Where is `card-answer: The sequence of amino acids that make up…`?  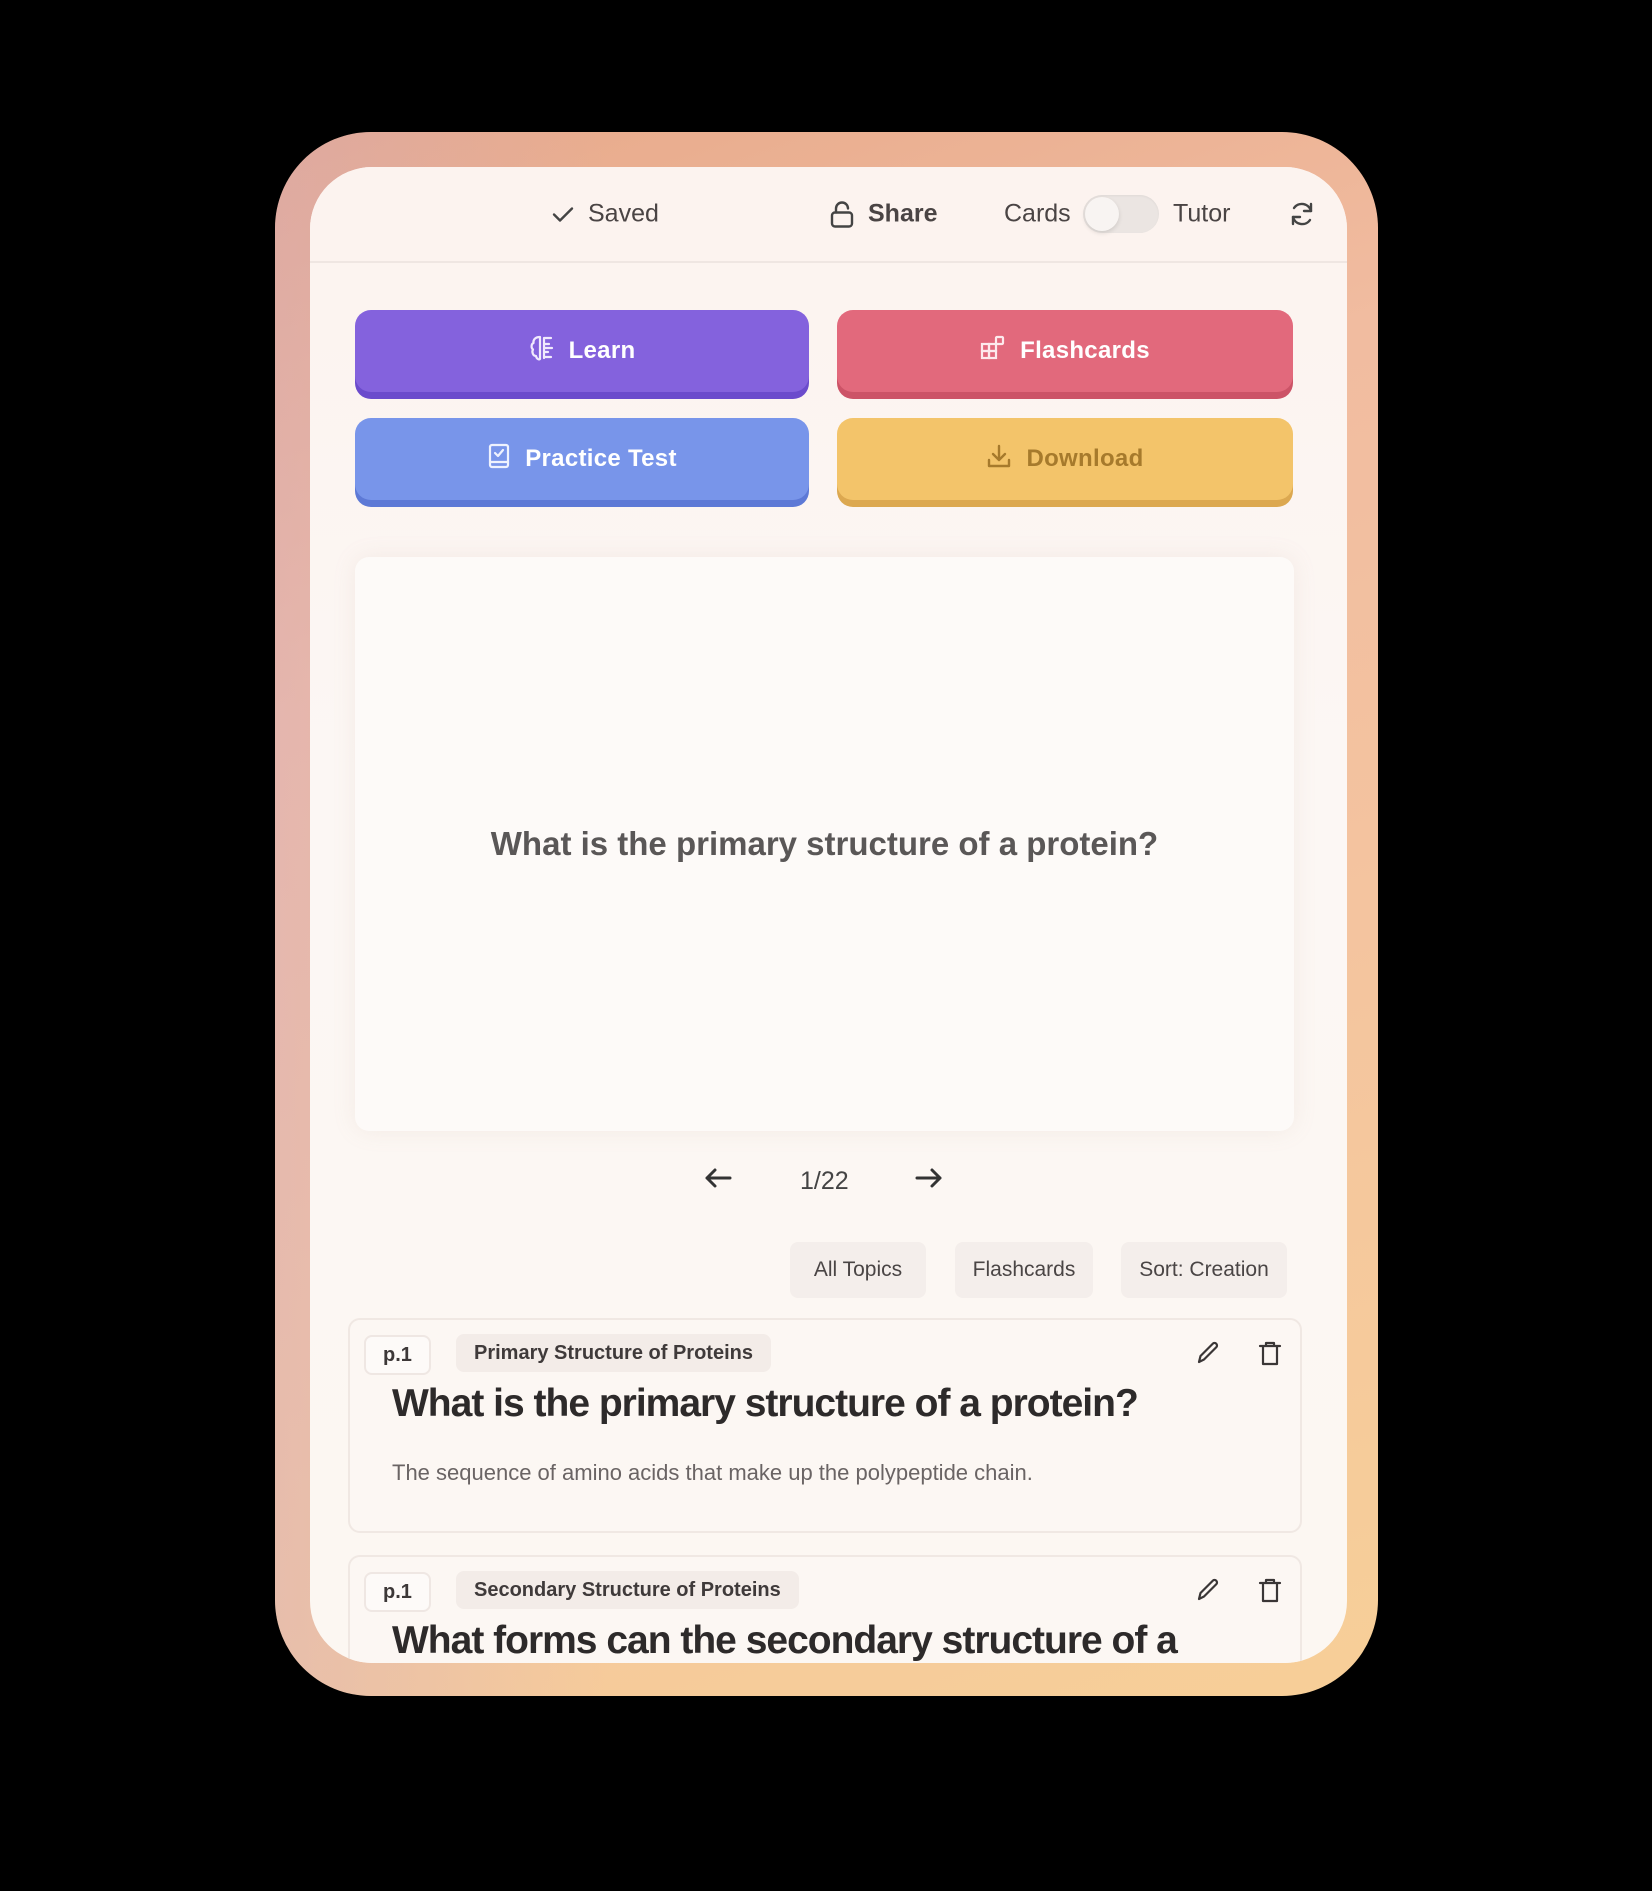 card-answer: The sequence of amino acids that make up… is located at coordinates (712, 1472).